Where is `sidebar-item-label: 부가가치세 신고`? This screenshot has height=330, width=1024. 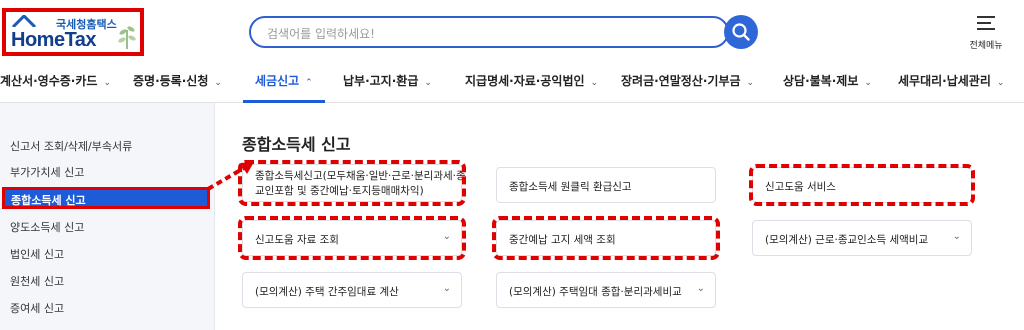 sidebar-item-label: 부가가치세 신고 is located at coordinates (47, 172).